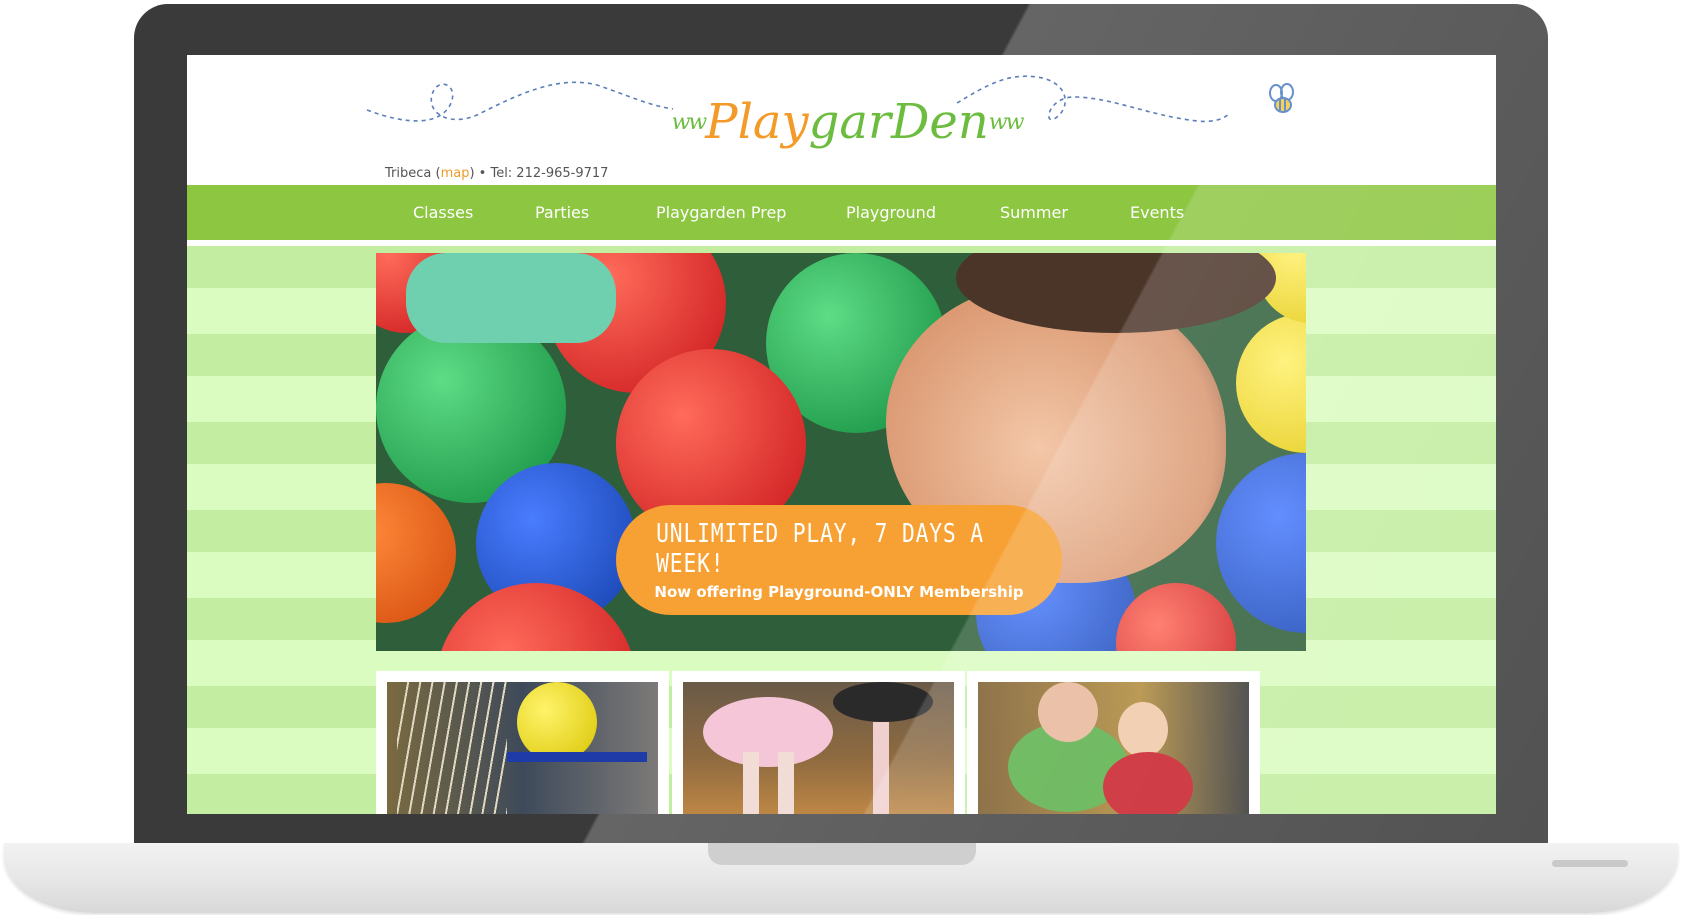 This screenshot has width=1682, height=915. Describe the element at coordinates (562, 212) in the screenshot. I see `nav-item-parties: Parties` at that location.